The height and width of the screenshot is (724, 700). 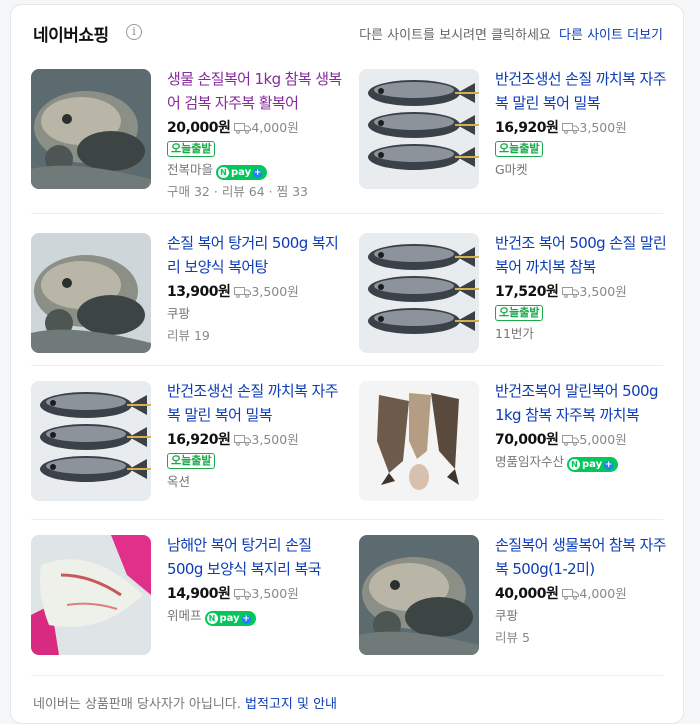 What do you see at coordinates (254, 91) in the screenshot?
I see `product-title: 생물 손질복어 1kg 참복 생복어 검복 자주복 활복어` at bounding box center [254, 91].